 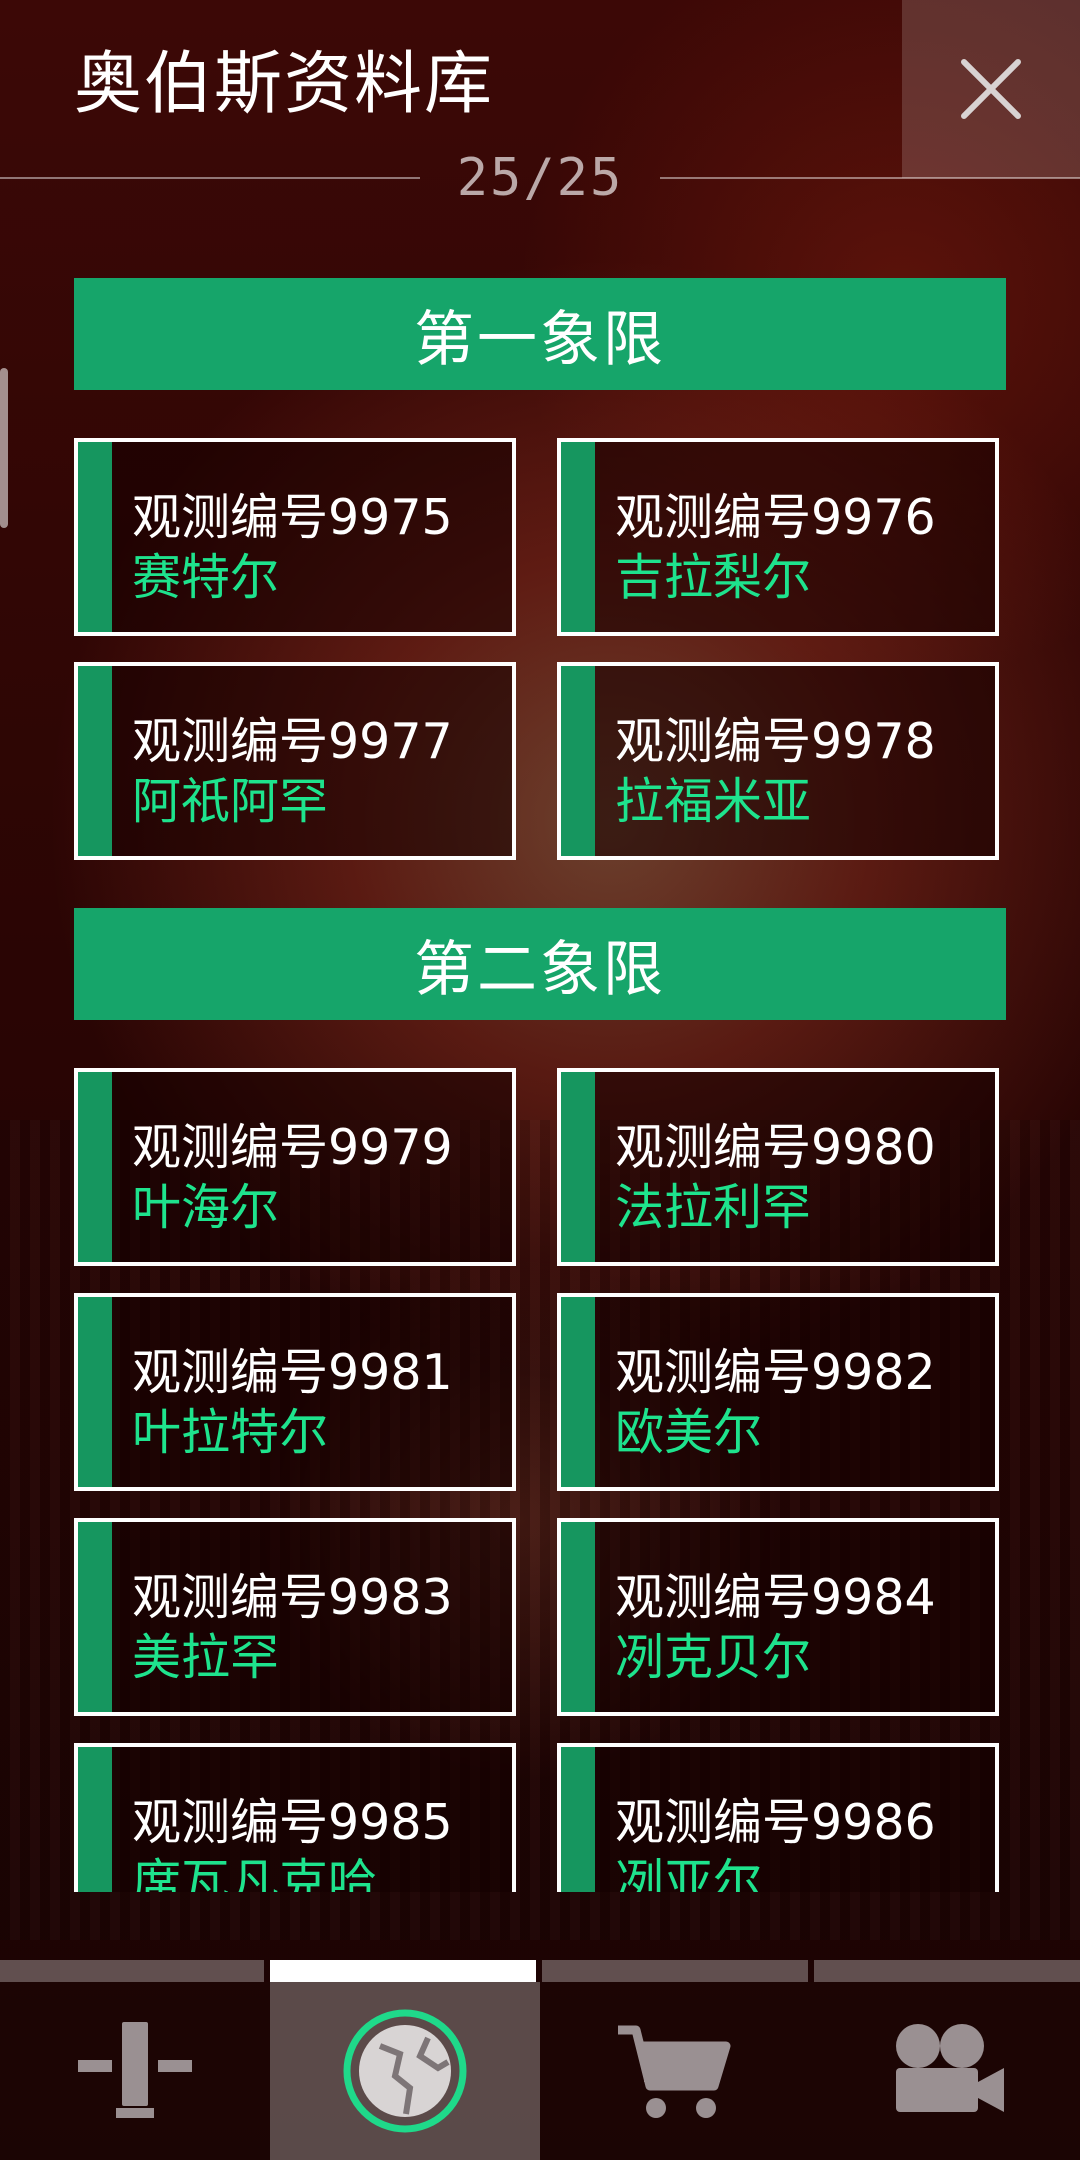 What do you see at coordinates (713, 1207) in the screenshot?
I see `entry-name: 法拉利罕` at bounding box center [713, 1207].